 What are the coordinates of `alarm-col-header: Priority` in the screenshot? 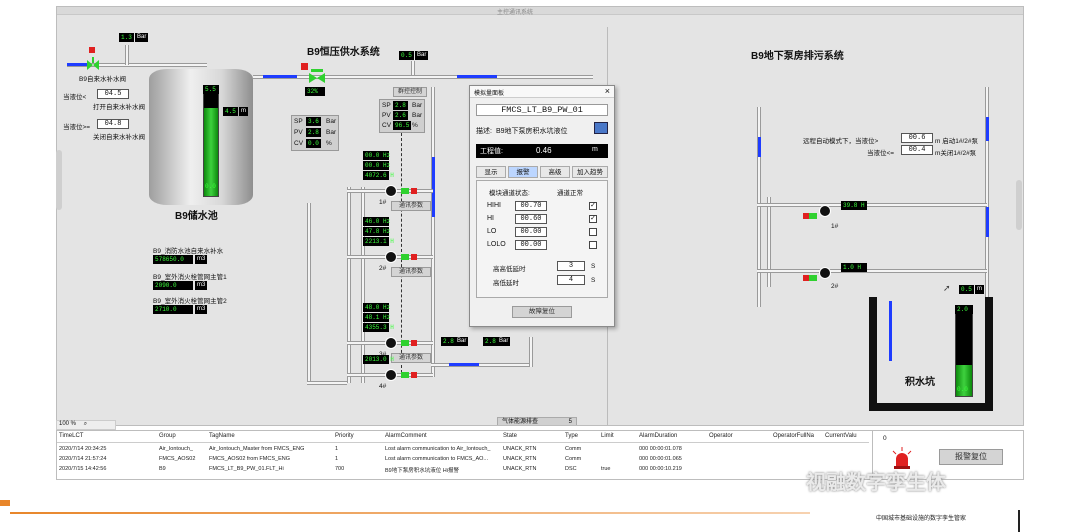 It's located at (344, 436).